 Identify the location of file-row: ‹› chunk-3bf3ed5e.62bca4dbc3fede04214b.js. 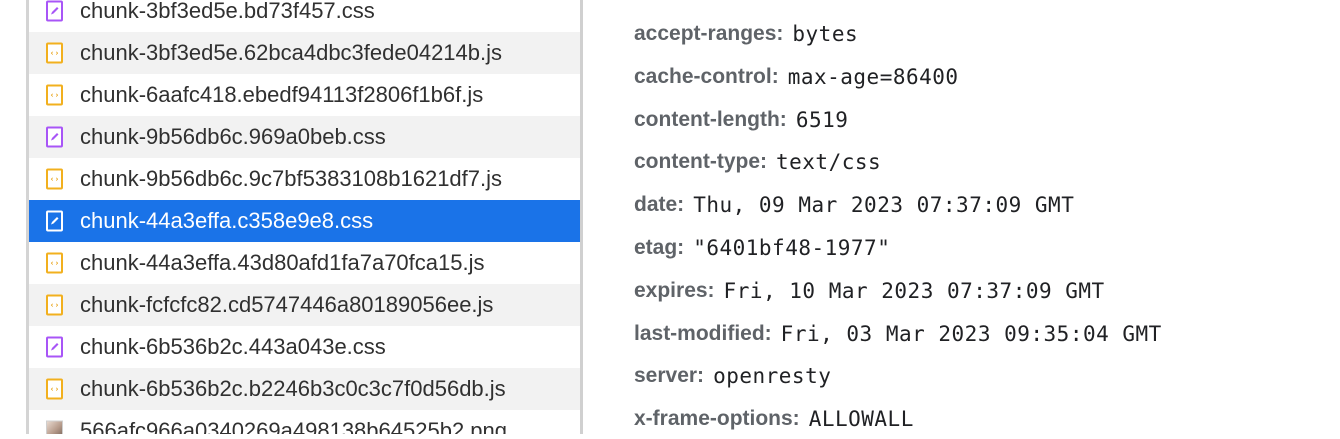
(304, 53).